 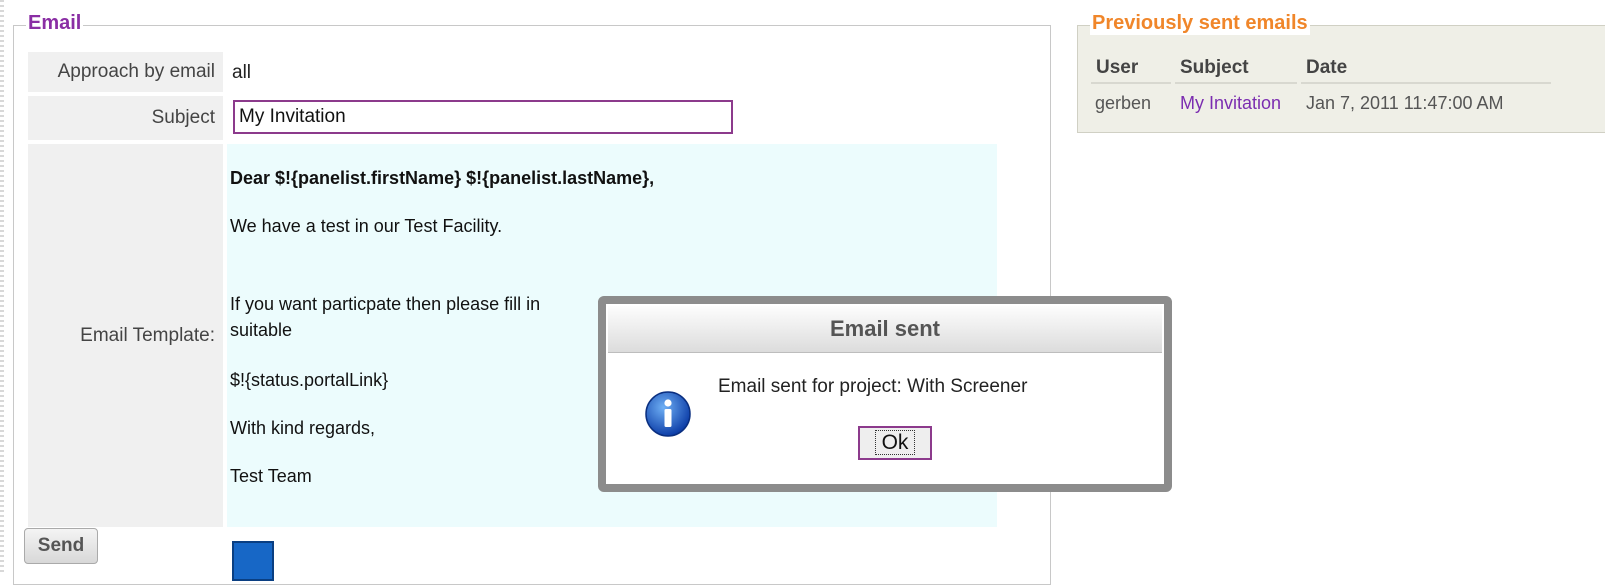 I want to click on template-line: Test Team, so click(x=271, y=476).